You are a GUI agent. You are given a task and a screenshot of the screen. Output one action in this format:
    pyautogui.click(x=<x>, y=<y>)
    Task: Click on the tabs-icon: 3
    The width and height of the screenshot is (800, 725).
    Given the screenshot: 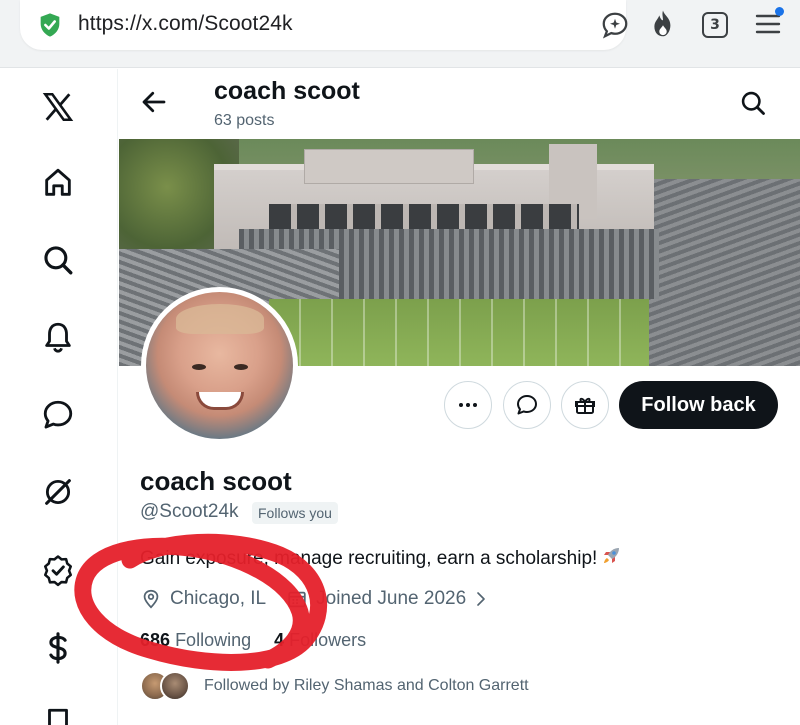 What is the action you would take?
    pyautogui.click(x=715, y=25)
    